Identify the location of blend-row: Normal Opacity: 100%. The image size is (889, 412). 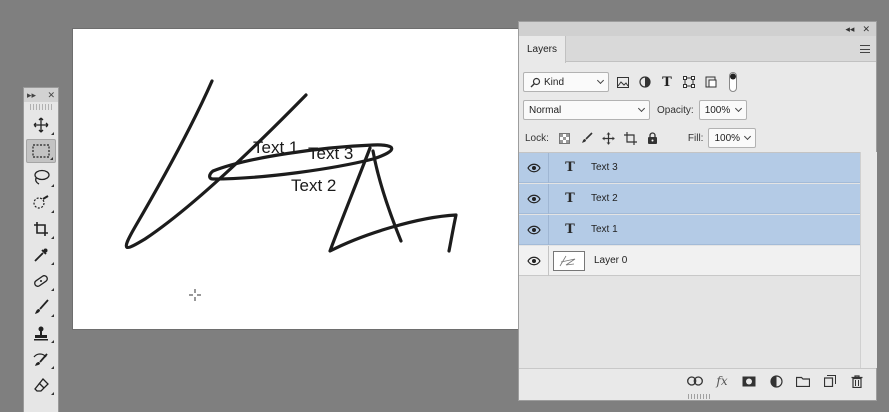
(699, 110).